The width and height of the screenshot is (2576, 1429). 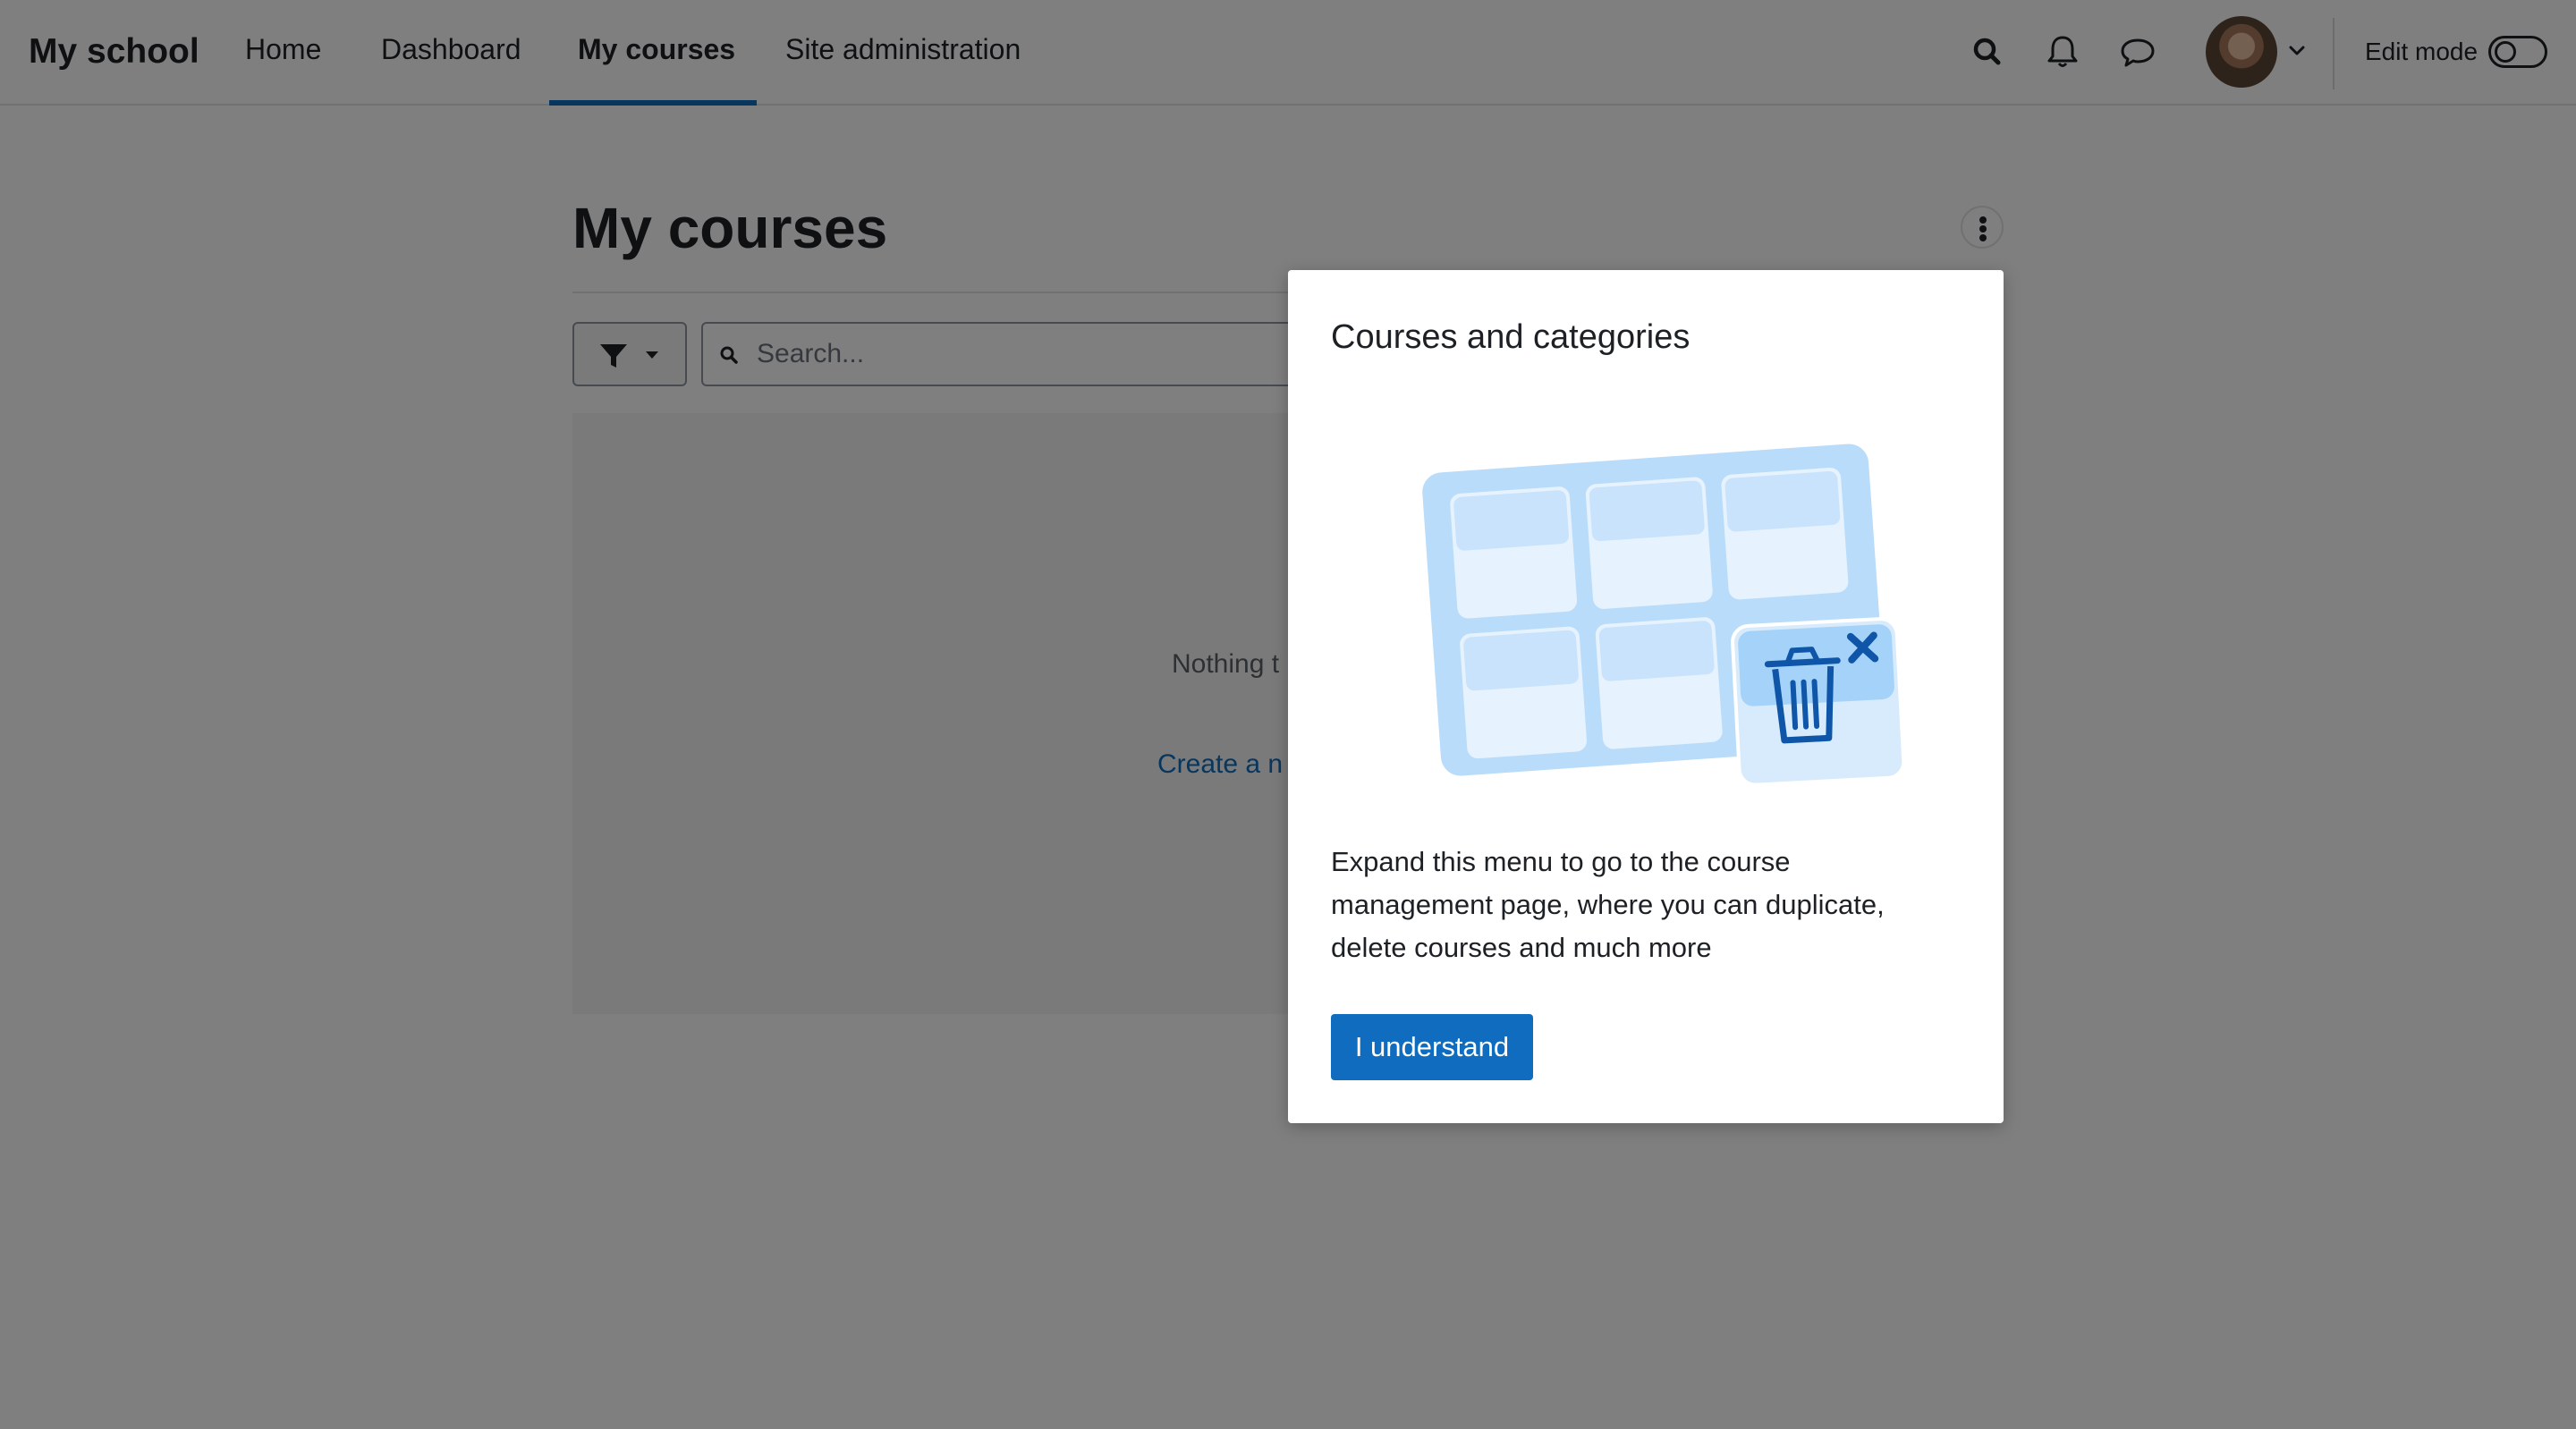 I want to click on courses-categories-illustration, so click(x=1664, y=615).